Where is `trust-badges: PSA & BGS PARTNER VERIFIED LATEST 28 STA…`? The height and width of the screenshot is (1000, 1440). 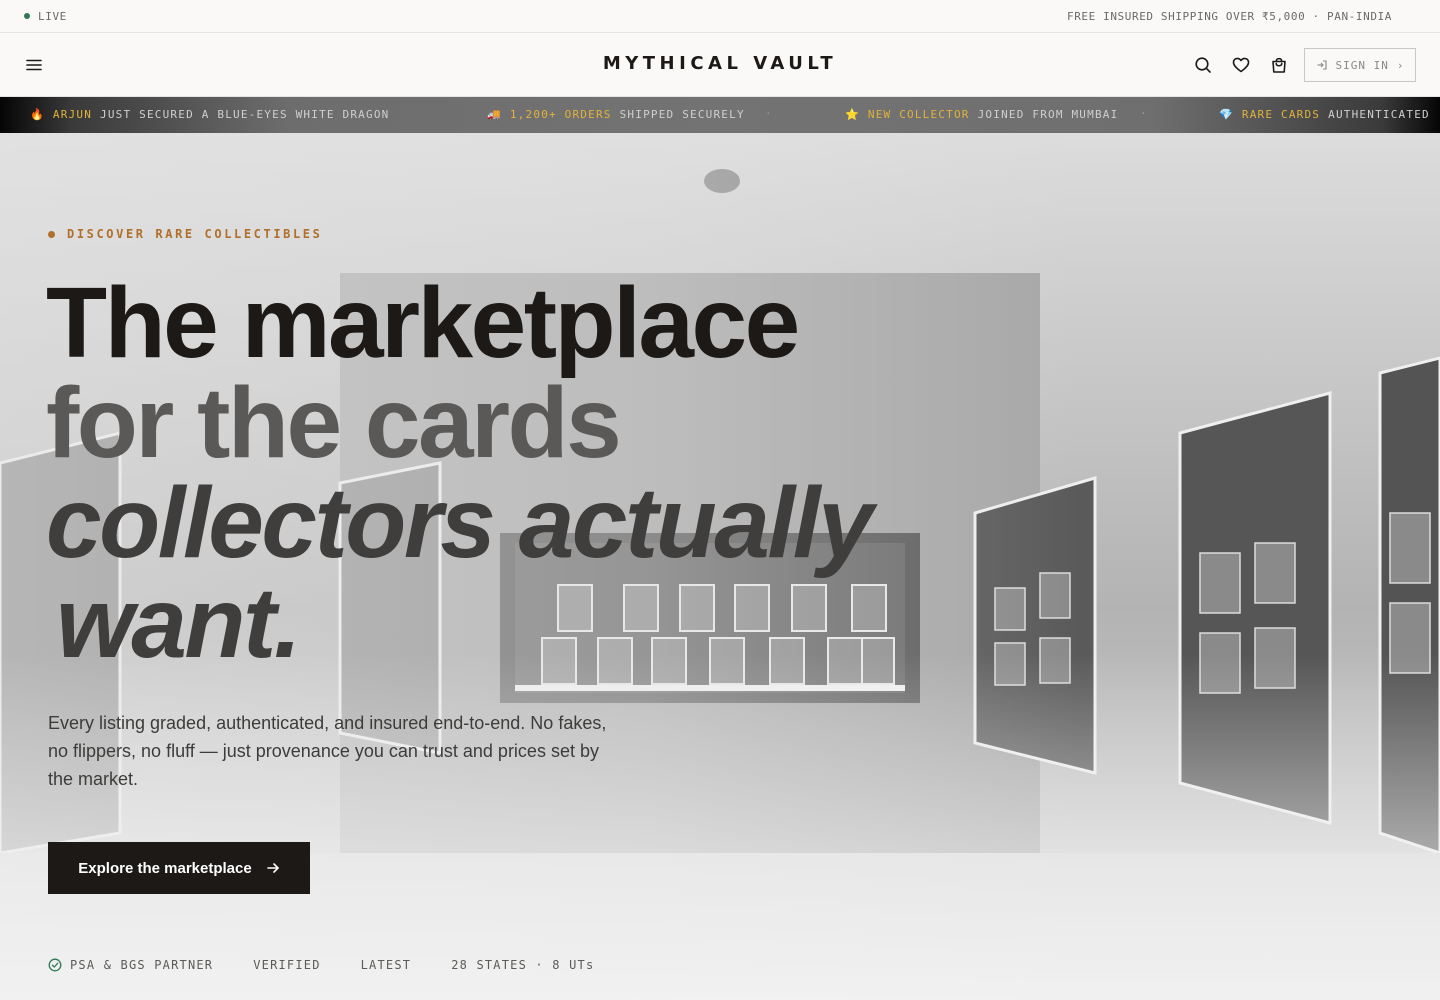
trust-badges: PSA & BGS PARTNER VERIFIED LATEST 28 STA… is located at coordinates (321, 965).